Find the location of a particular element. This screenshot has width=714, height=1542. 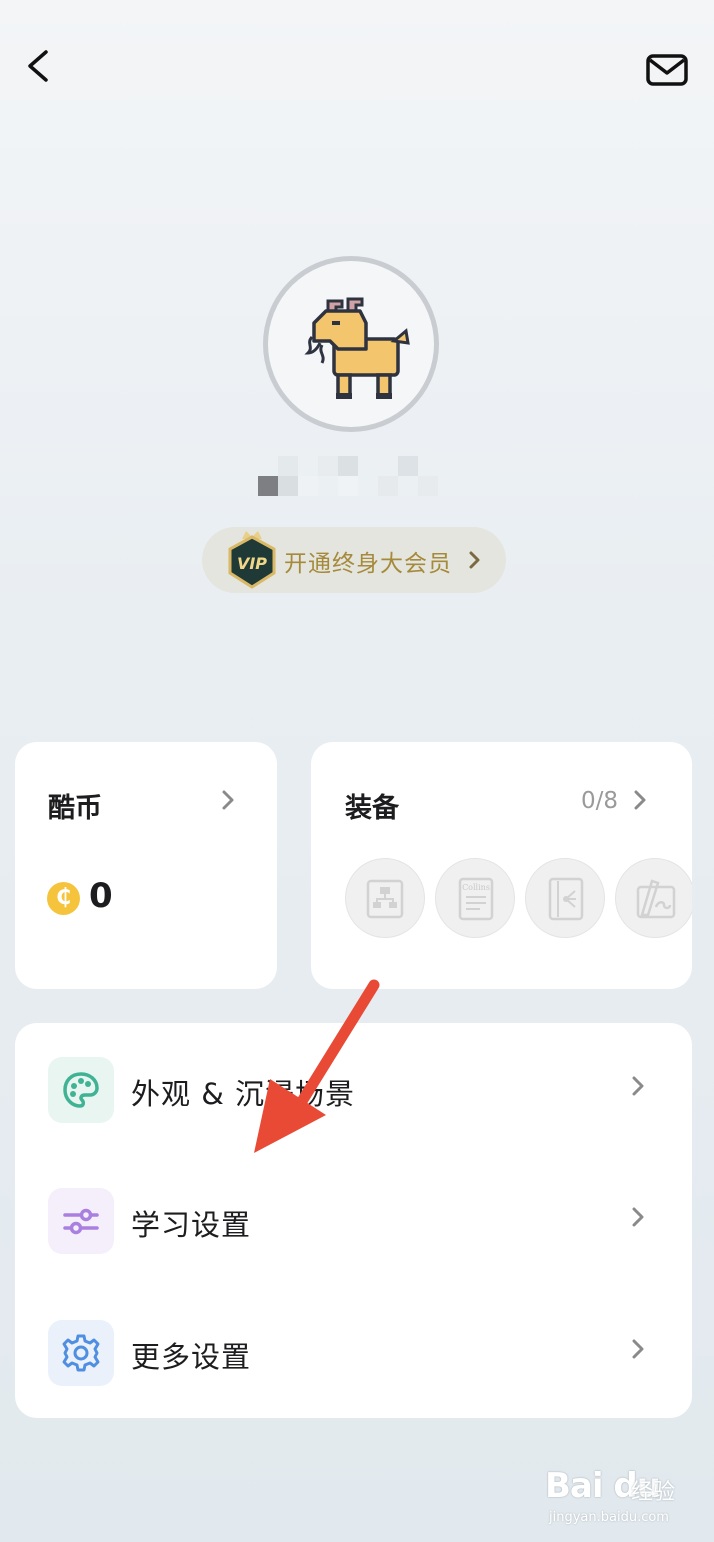

study-settings-row: 学习设置 is located at coordinates (353, 1221).